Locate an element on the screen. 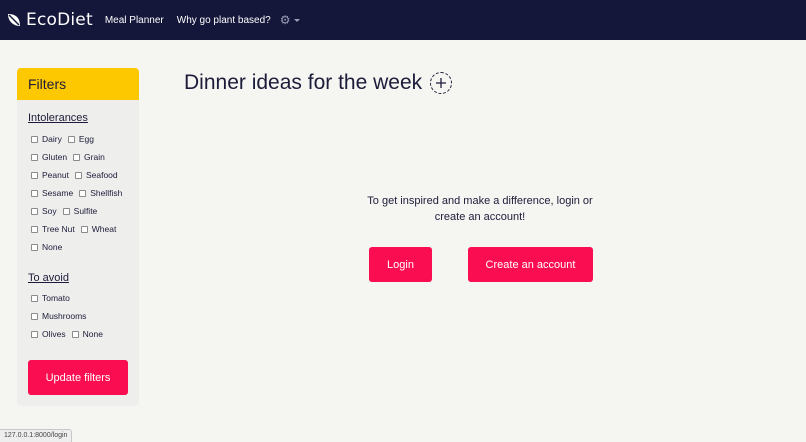  intolerance-row: Gluten Grain is located at coordinates (71, 157).